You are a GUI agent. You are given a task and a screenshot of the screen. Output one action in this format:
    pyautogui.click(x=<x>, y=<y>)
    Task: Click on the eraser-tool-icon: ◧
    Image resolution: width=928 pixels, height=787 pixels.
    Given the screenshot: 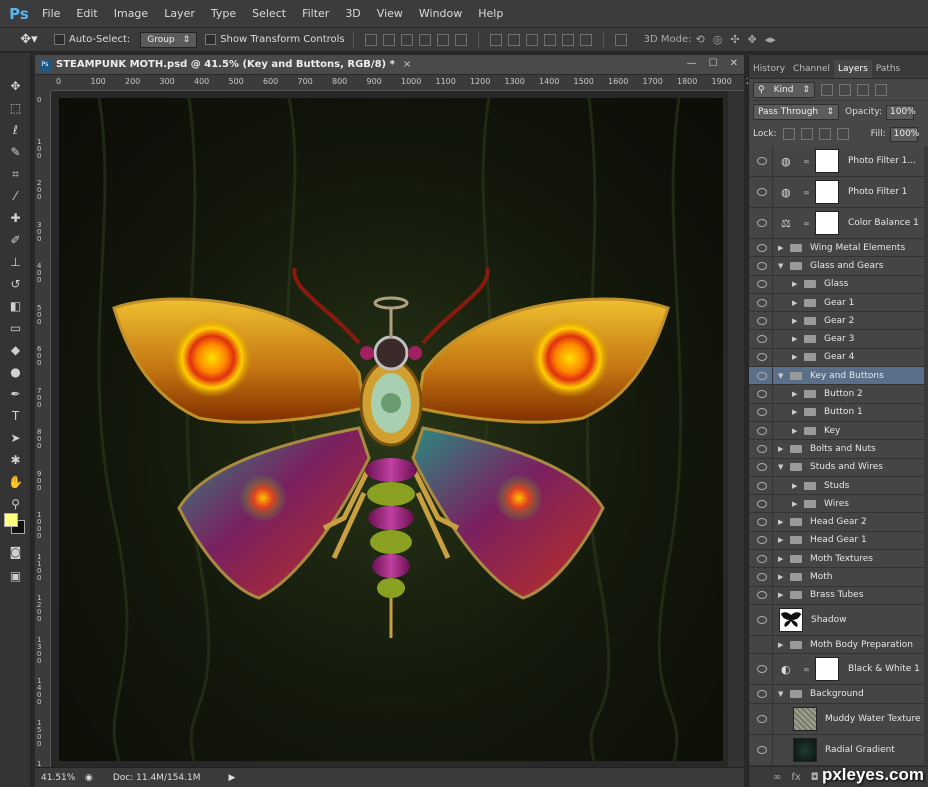 What is the action you would take?
    pyautogui.click(x=15, y=306)
    